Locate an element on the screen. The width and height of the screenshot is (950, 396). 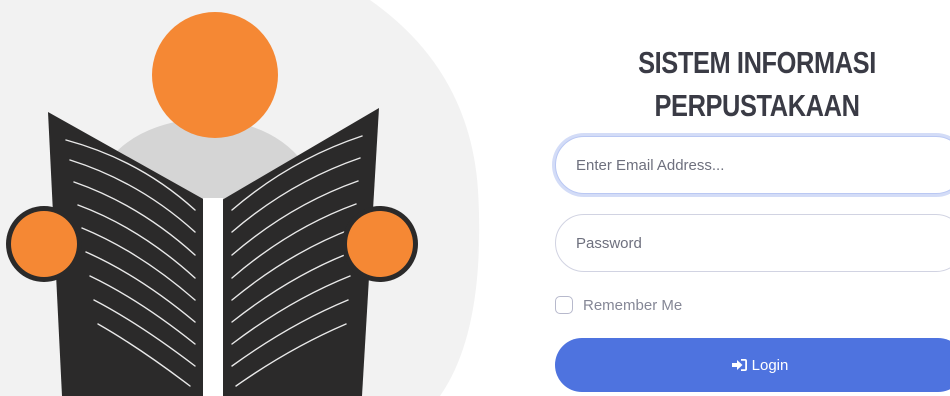
page-title-line-1: SISTEM INFORMASI is located at coordinates (757, 62).